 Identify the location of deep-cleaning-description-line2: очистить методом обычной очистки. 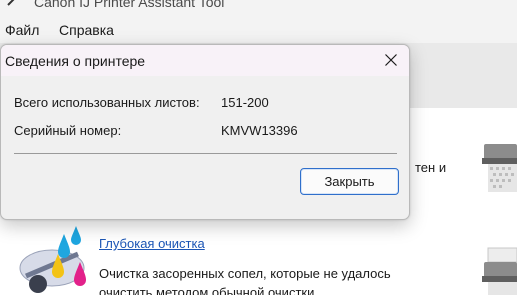
(207, 290).